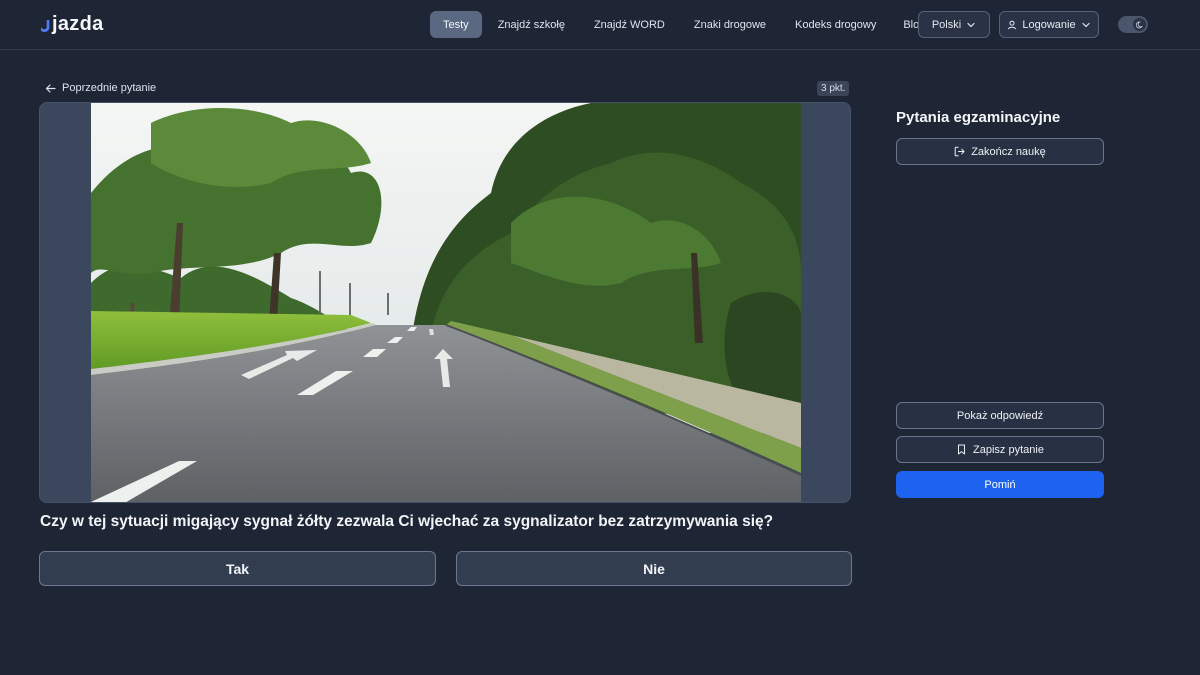 This screenshot has height=675, width=1200. What do you see at coordinates (946, 24) in the screenshot?
I see `language-label: Polski` at bounding box center [946, 24].